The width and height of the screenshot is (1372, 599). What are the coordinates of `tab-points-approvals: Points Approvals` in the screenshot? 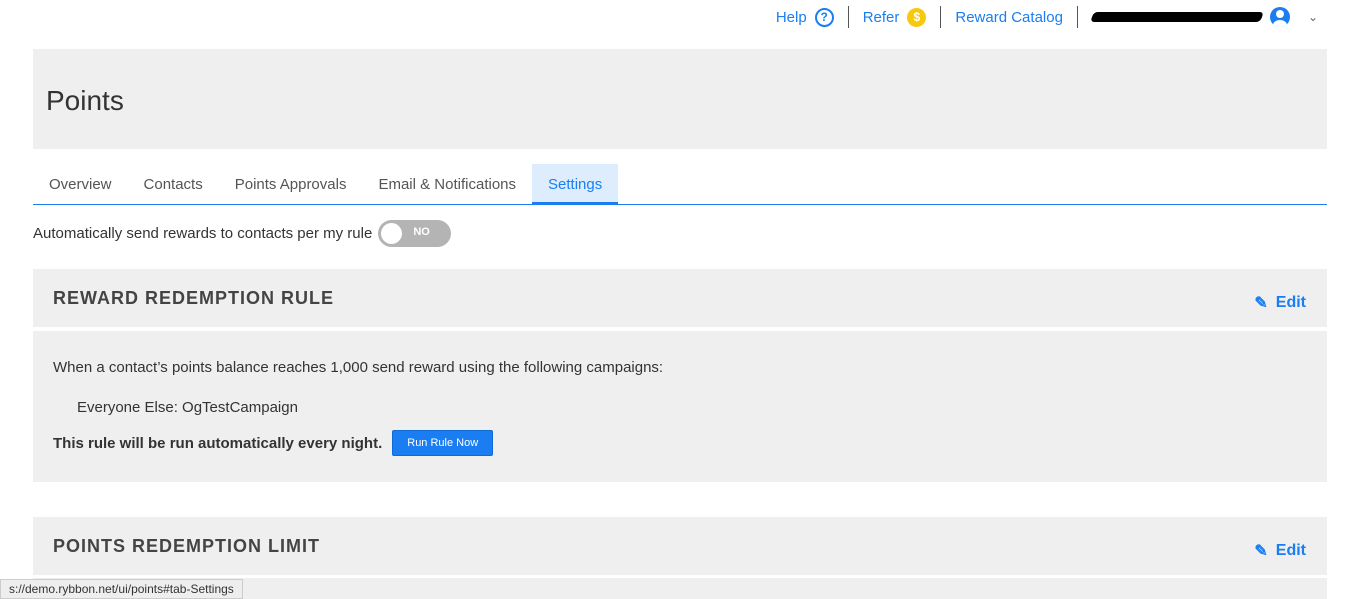 It's located at (291, 184).